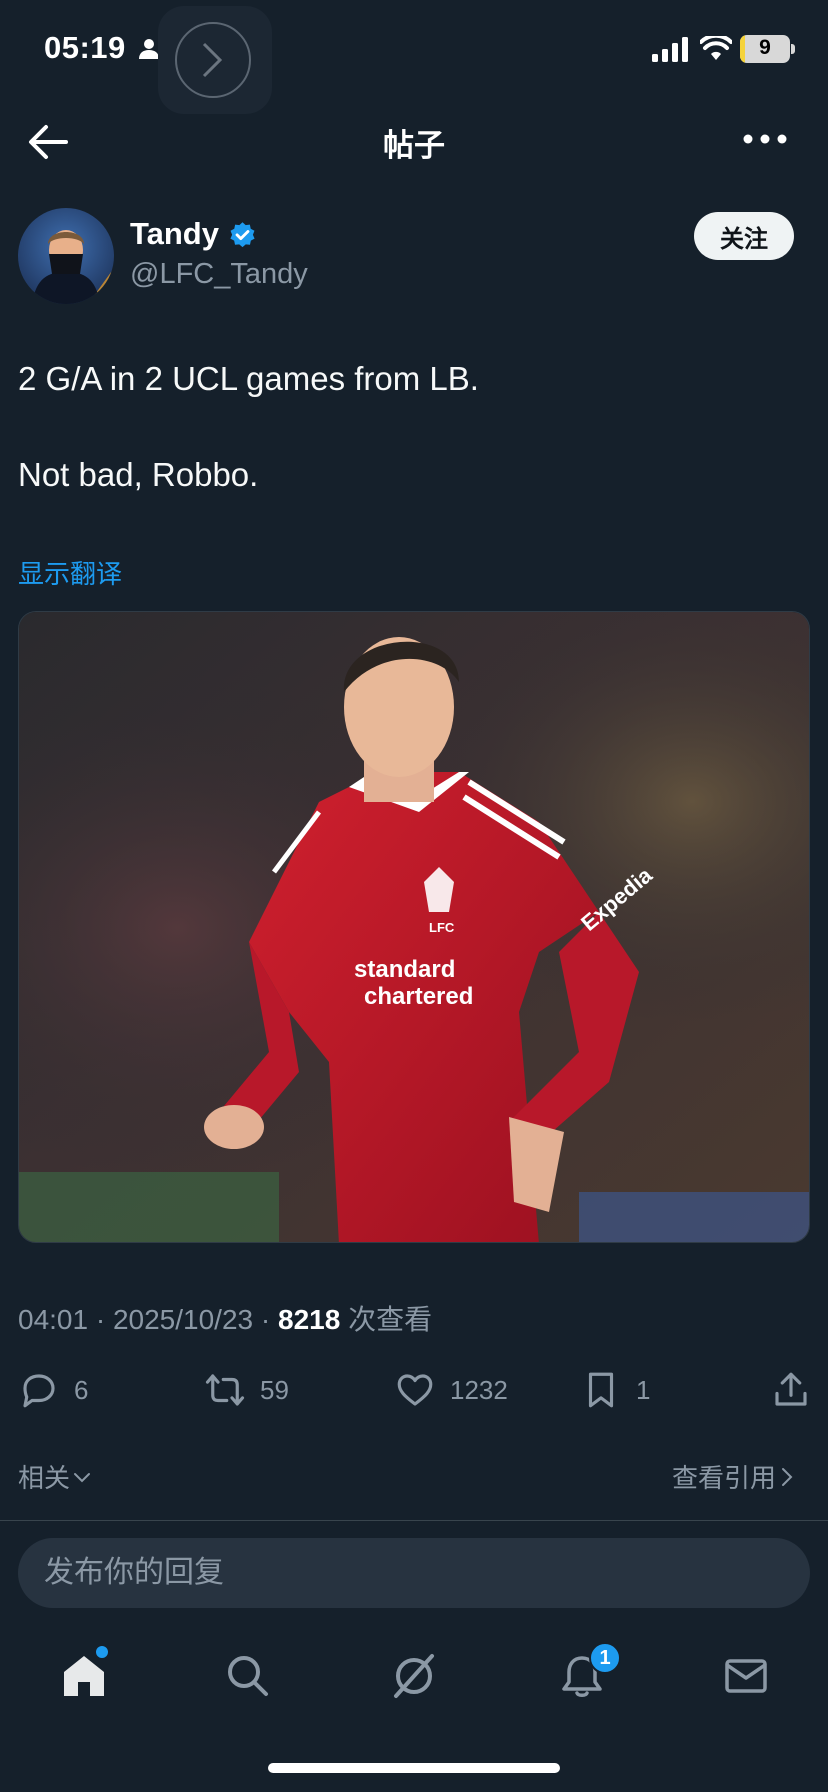  Describe the element at coordinates (174, 234) in the screenshot. I see `author-name: Tandy` at that location.